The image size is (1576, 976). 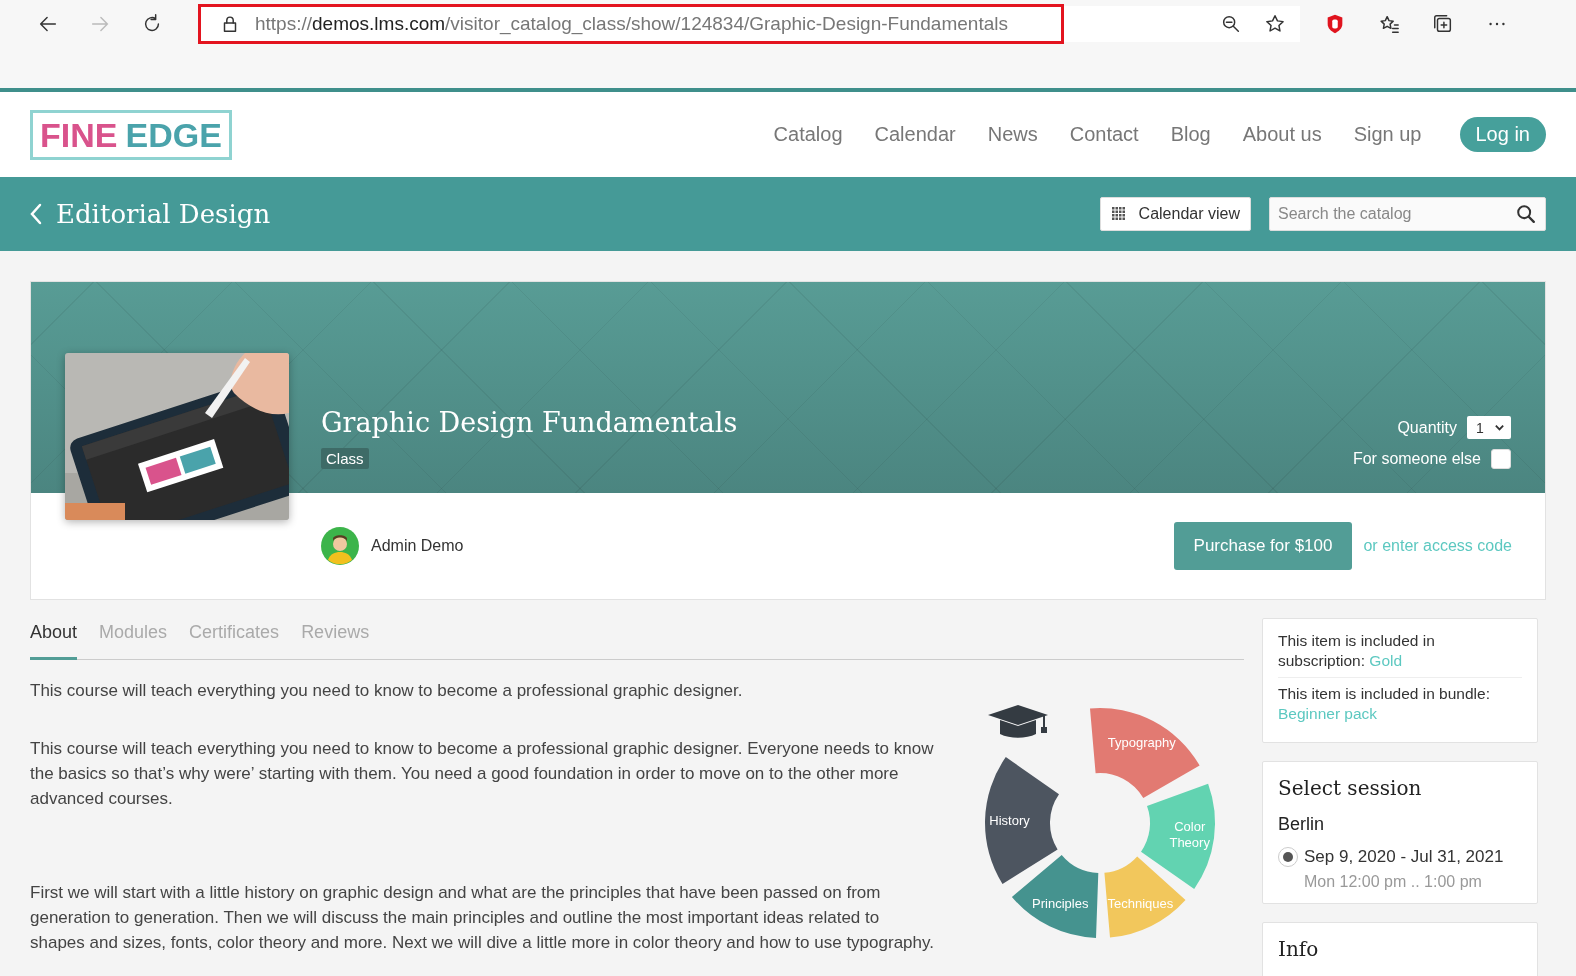 I want to click on tab: About, so click(x=54, y=639).